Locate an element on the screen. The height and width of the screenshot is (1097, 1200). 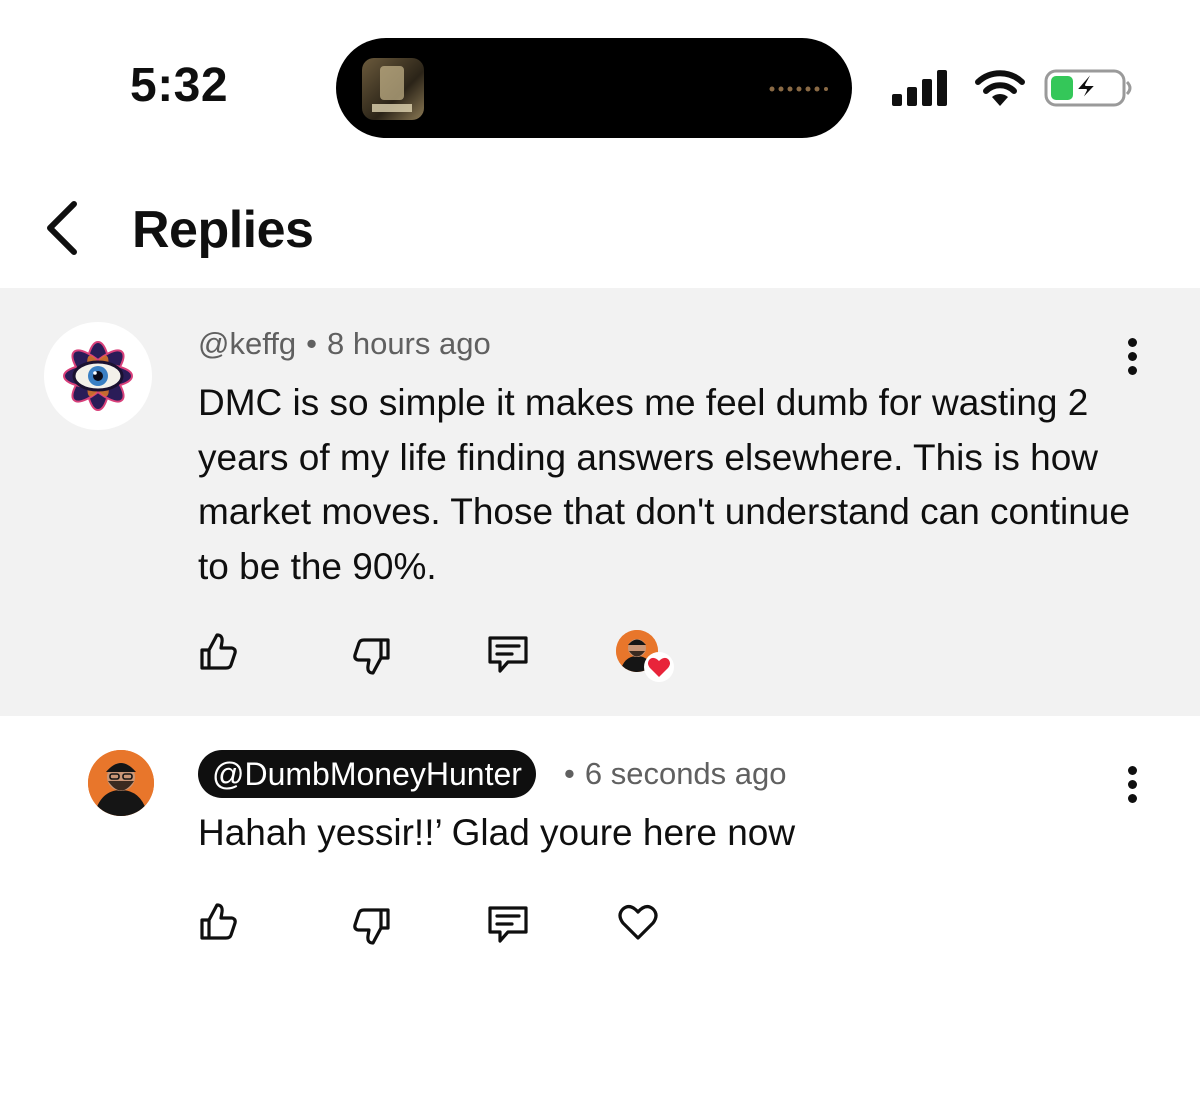
creator-avatar-image is located at coordinates (121, 783).